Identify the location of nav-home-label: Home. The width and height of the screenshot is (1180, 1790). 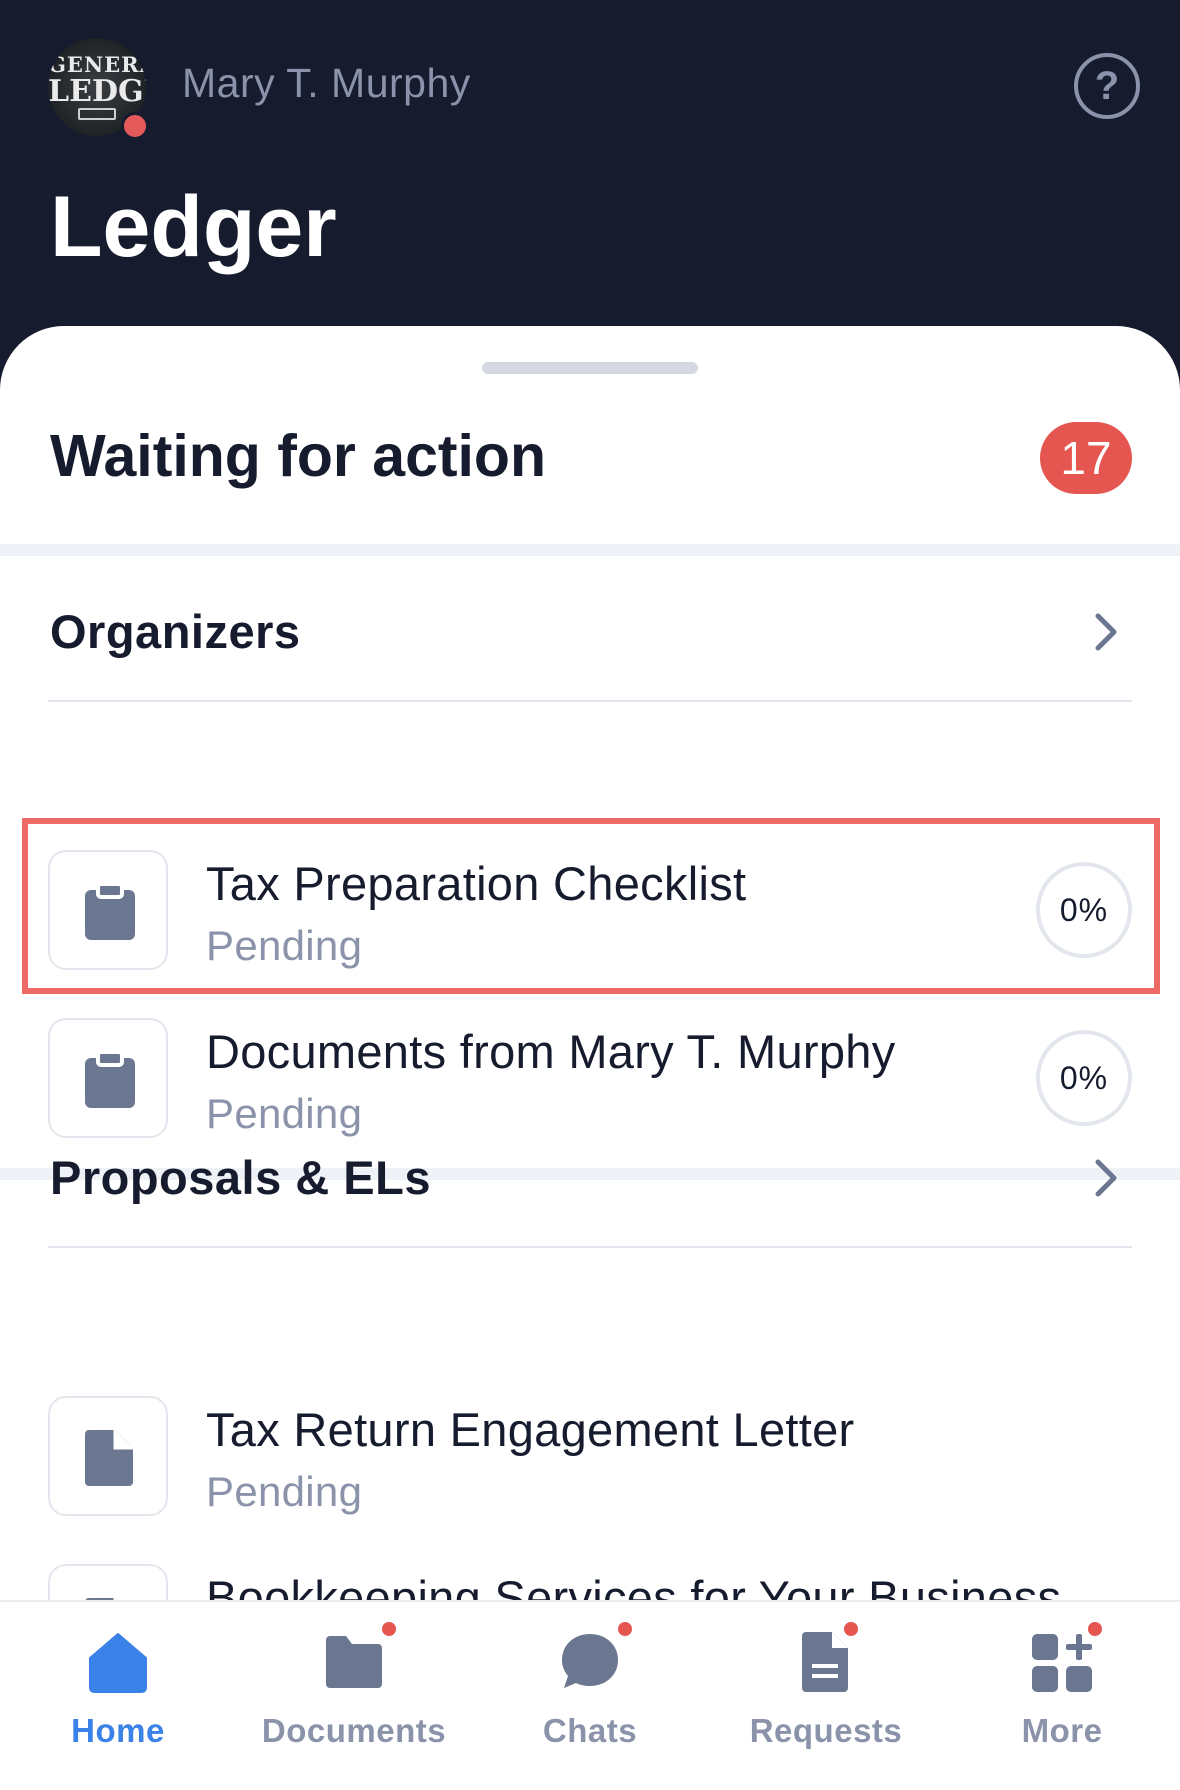
(118, 1730).